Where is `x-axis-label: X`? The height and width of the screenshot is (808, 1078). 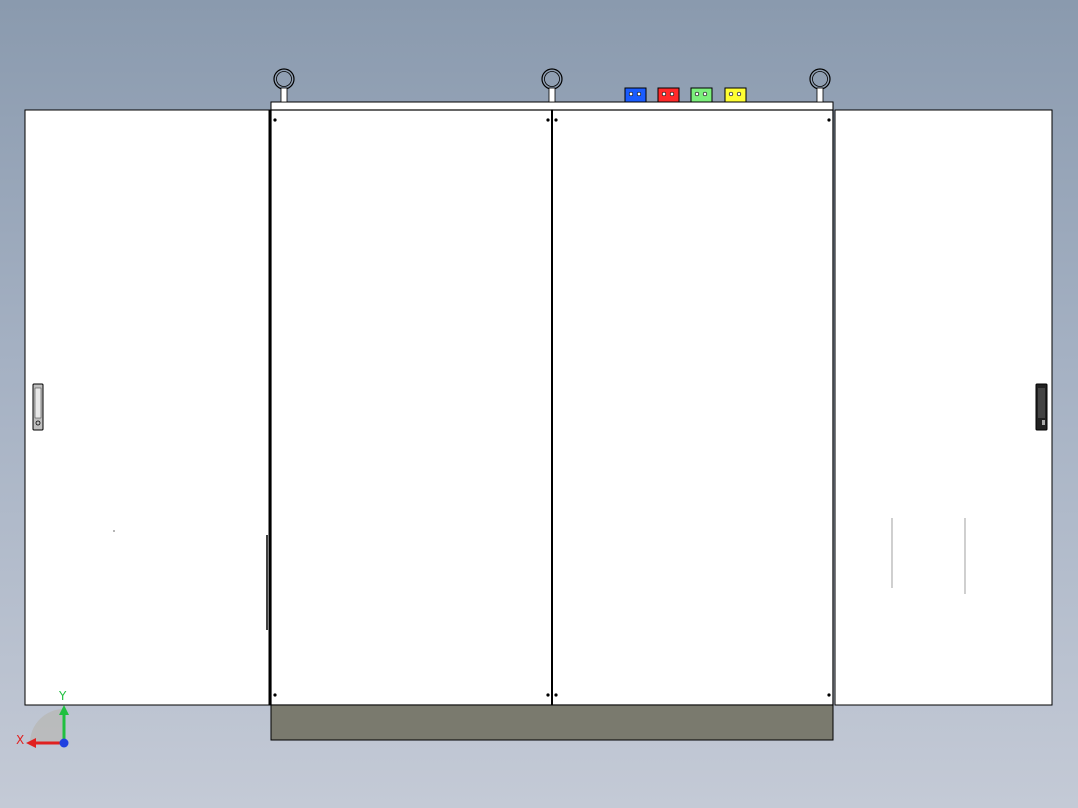 x-axis-label: X is located at coordinates (20, 740).